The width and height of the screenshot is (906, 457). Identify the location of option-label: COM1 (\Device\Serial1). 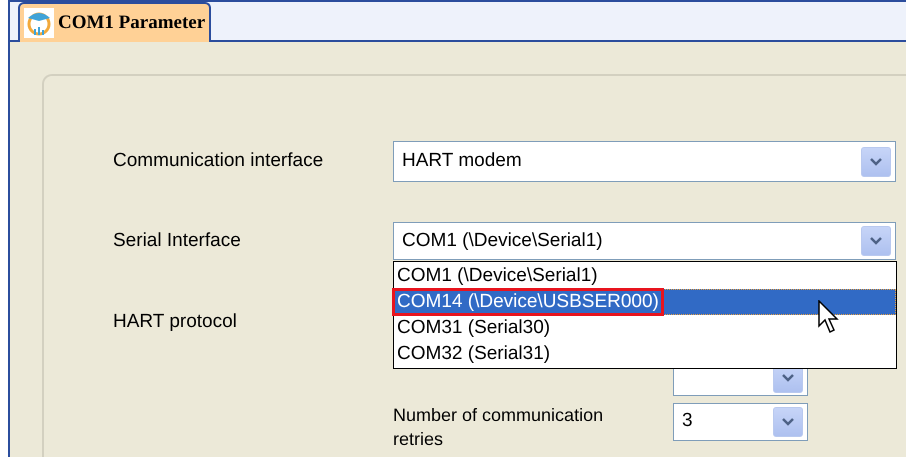
(497, 276).